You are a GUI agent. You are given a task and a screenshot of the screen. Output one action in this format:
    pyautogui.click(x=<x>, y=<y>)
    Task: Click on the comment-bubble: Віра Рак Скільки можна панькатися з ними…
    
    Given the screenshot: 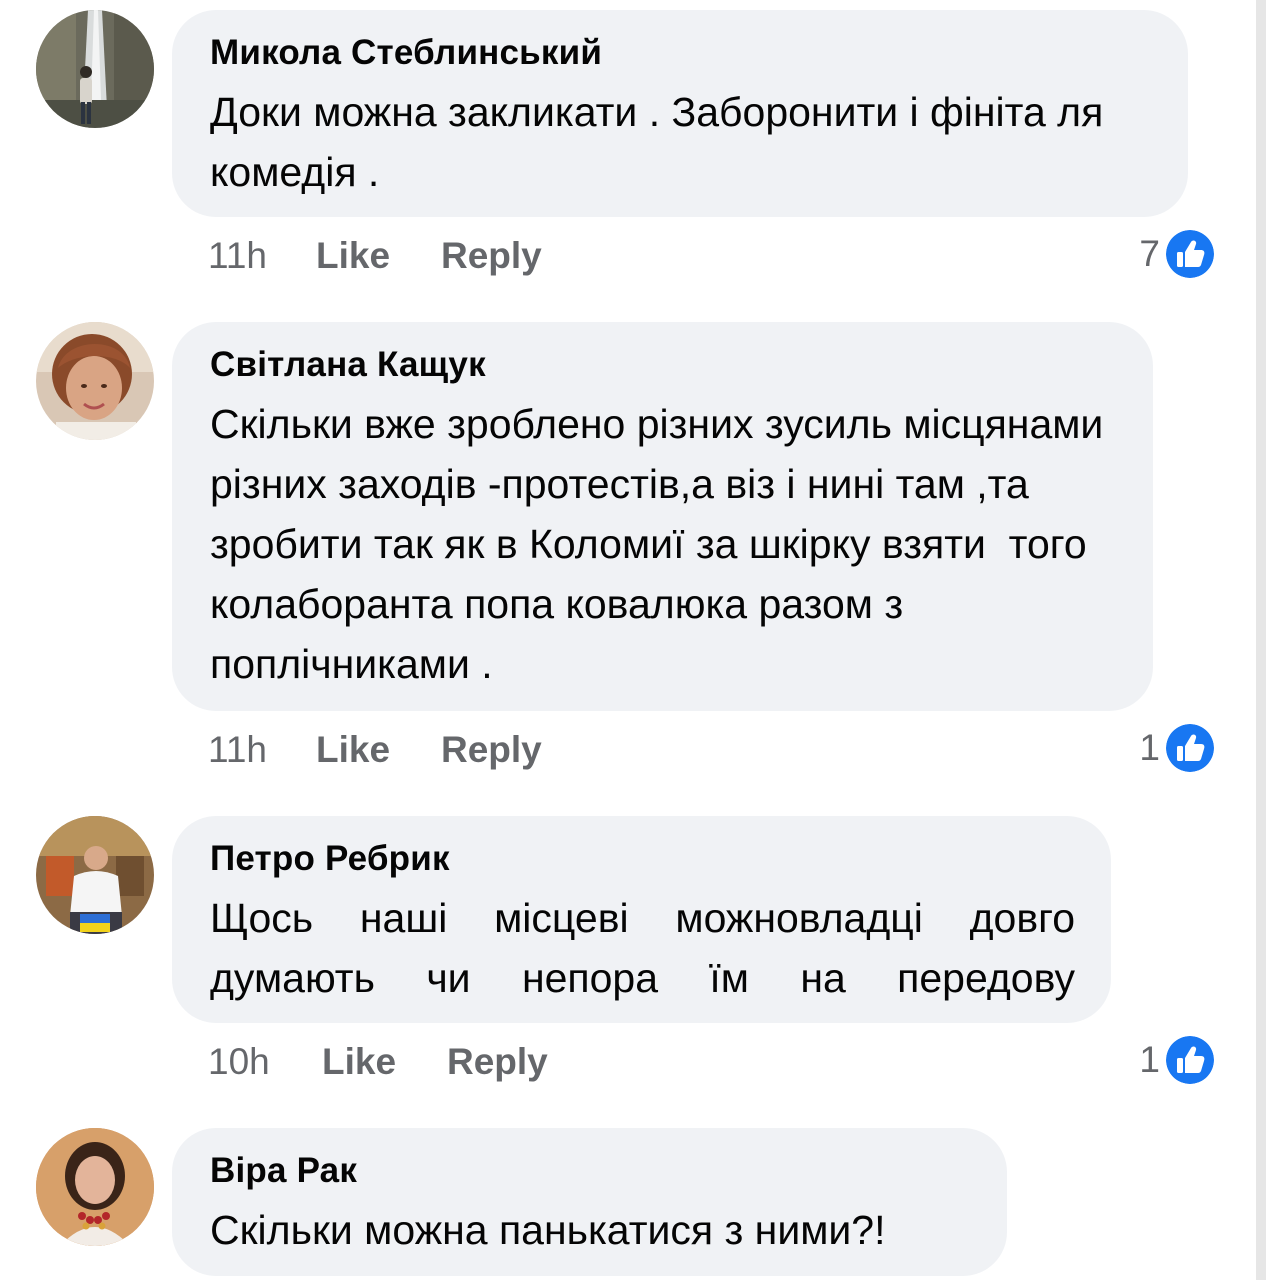 What is the action you would take?
    pyautogui.click(x=589, y=1202)
    